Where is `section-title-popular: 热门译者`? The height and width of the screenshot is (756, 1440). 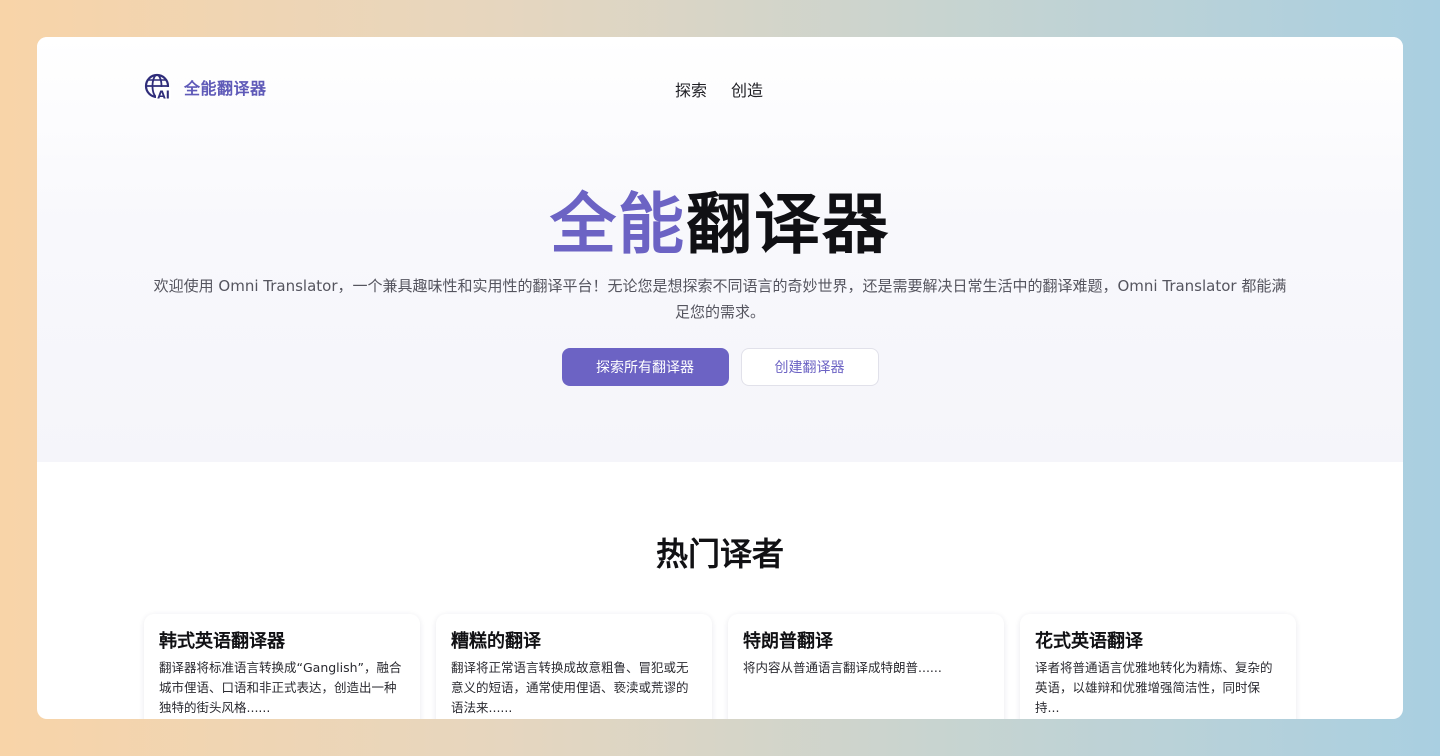 section-title-popular: 热门译者 is located at coordinates (719, 554).